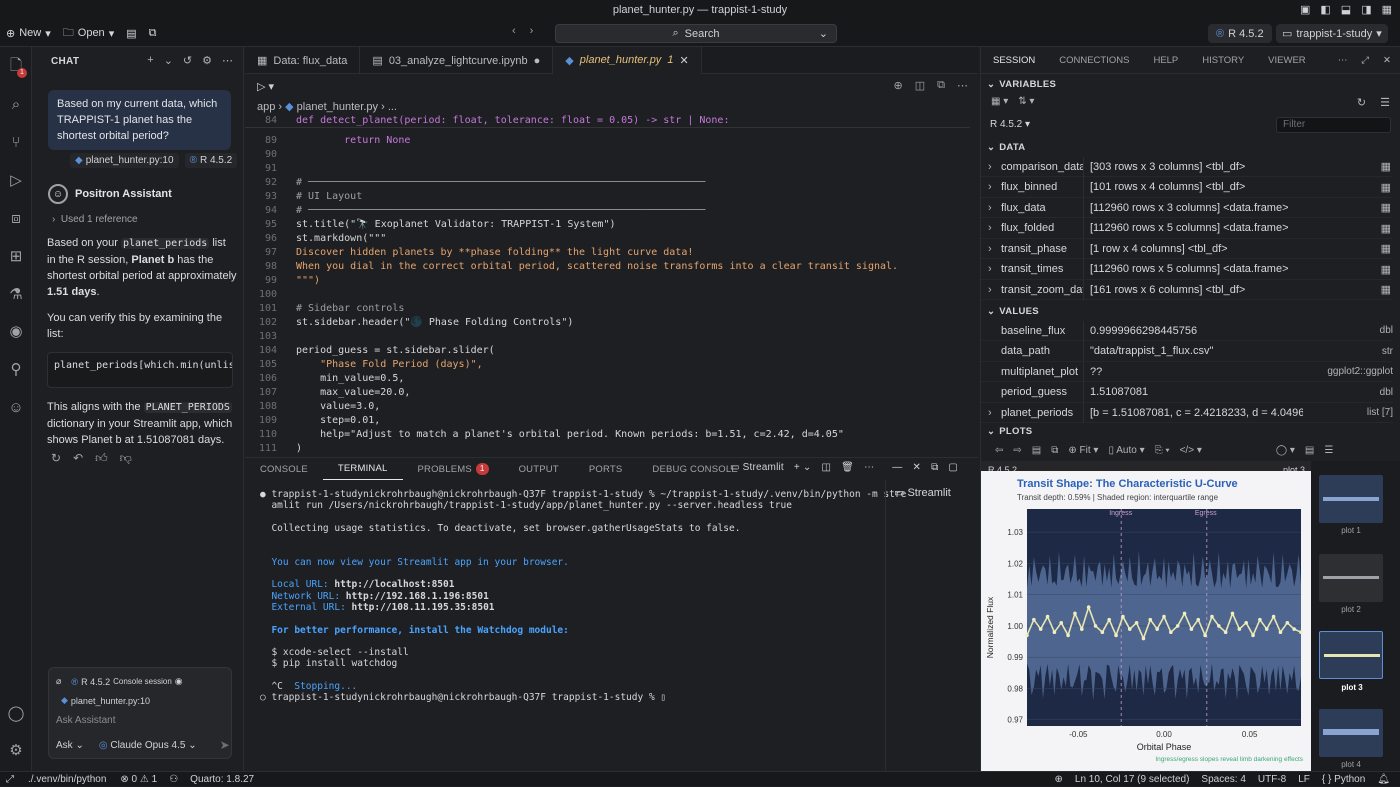 The height and width of the screenshot is (787, 1400). What do you see at coordinates (1191, 450) in the screenshot?
I see `code-icon: </> ▾` at bounding box center [1191, 450].